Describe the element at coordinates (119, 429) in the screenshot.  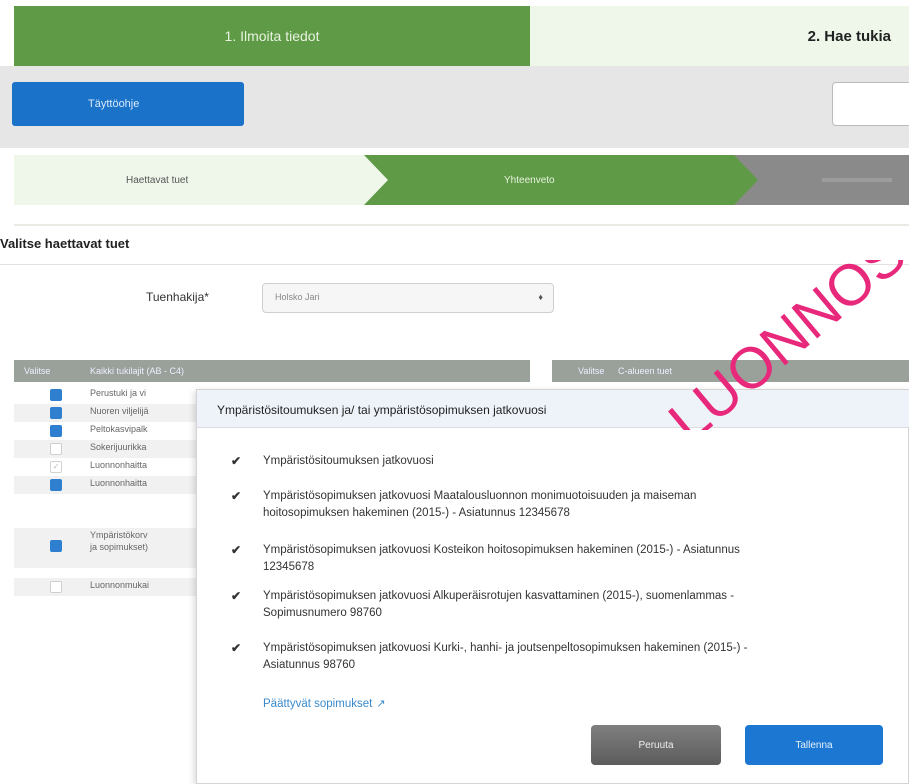
I see `row-label: Peltokasvipalk` at that location.